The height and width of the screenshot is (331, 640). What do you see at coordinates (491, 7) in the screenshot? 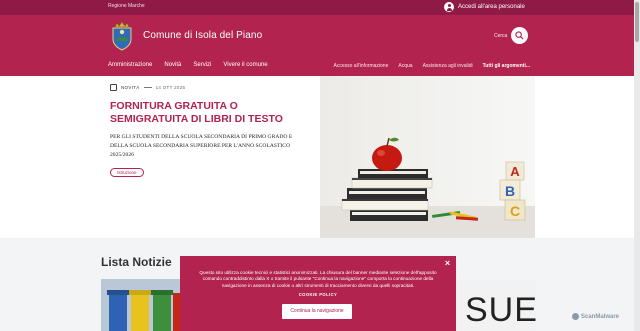
I see `login-label: Accedi all'area personale` at bounding box center [491, 7].